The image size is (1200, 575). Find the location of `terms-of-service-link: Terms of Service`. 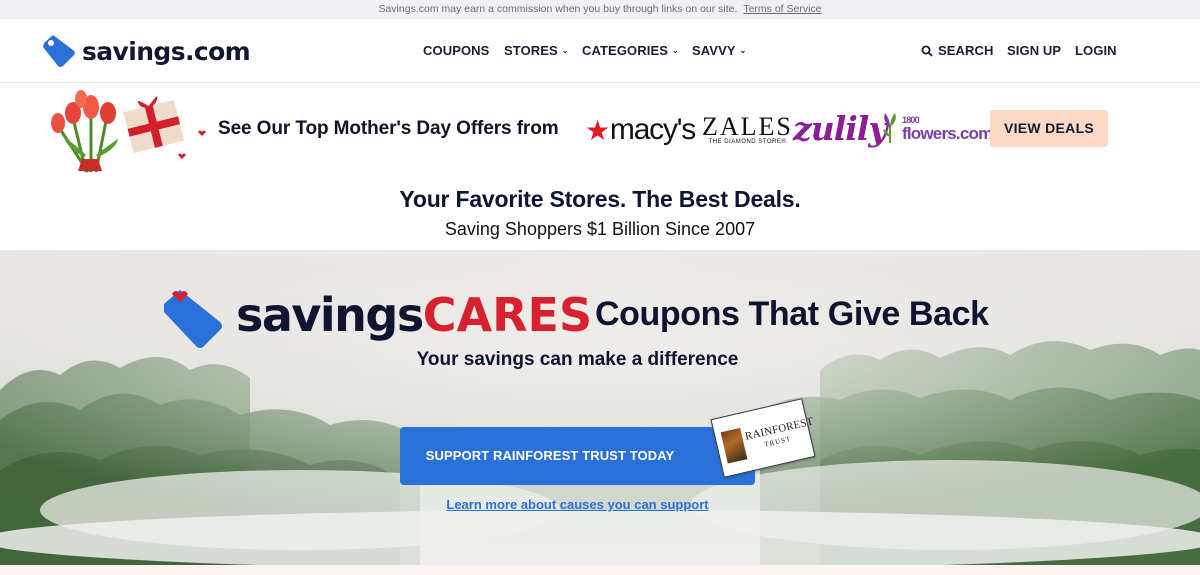

terms-of-service-link: Terms of Service is located at coordinates (782, 9).